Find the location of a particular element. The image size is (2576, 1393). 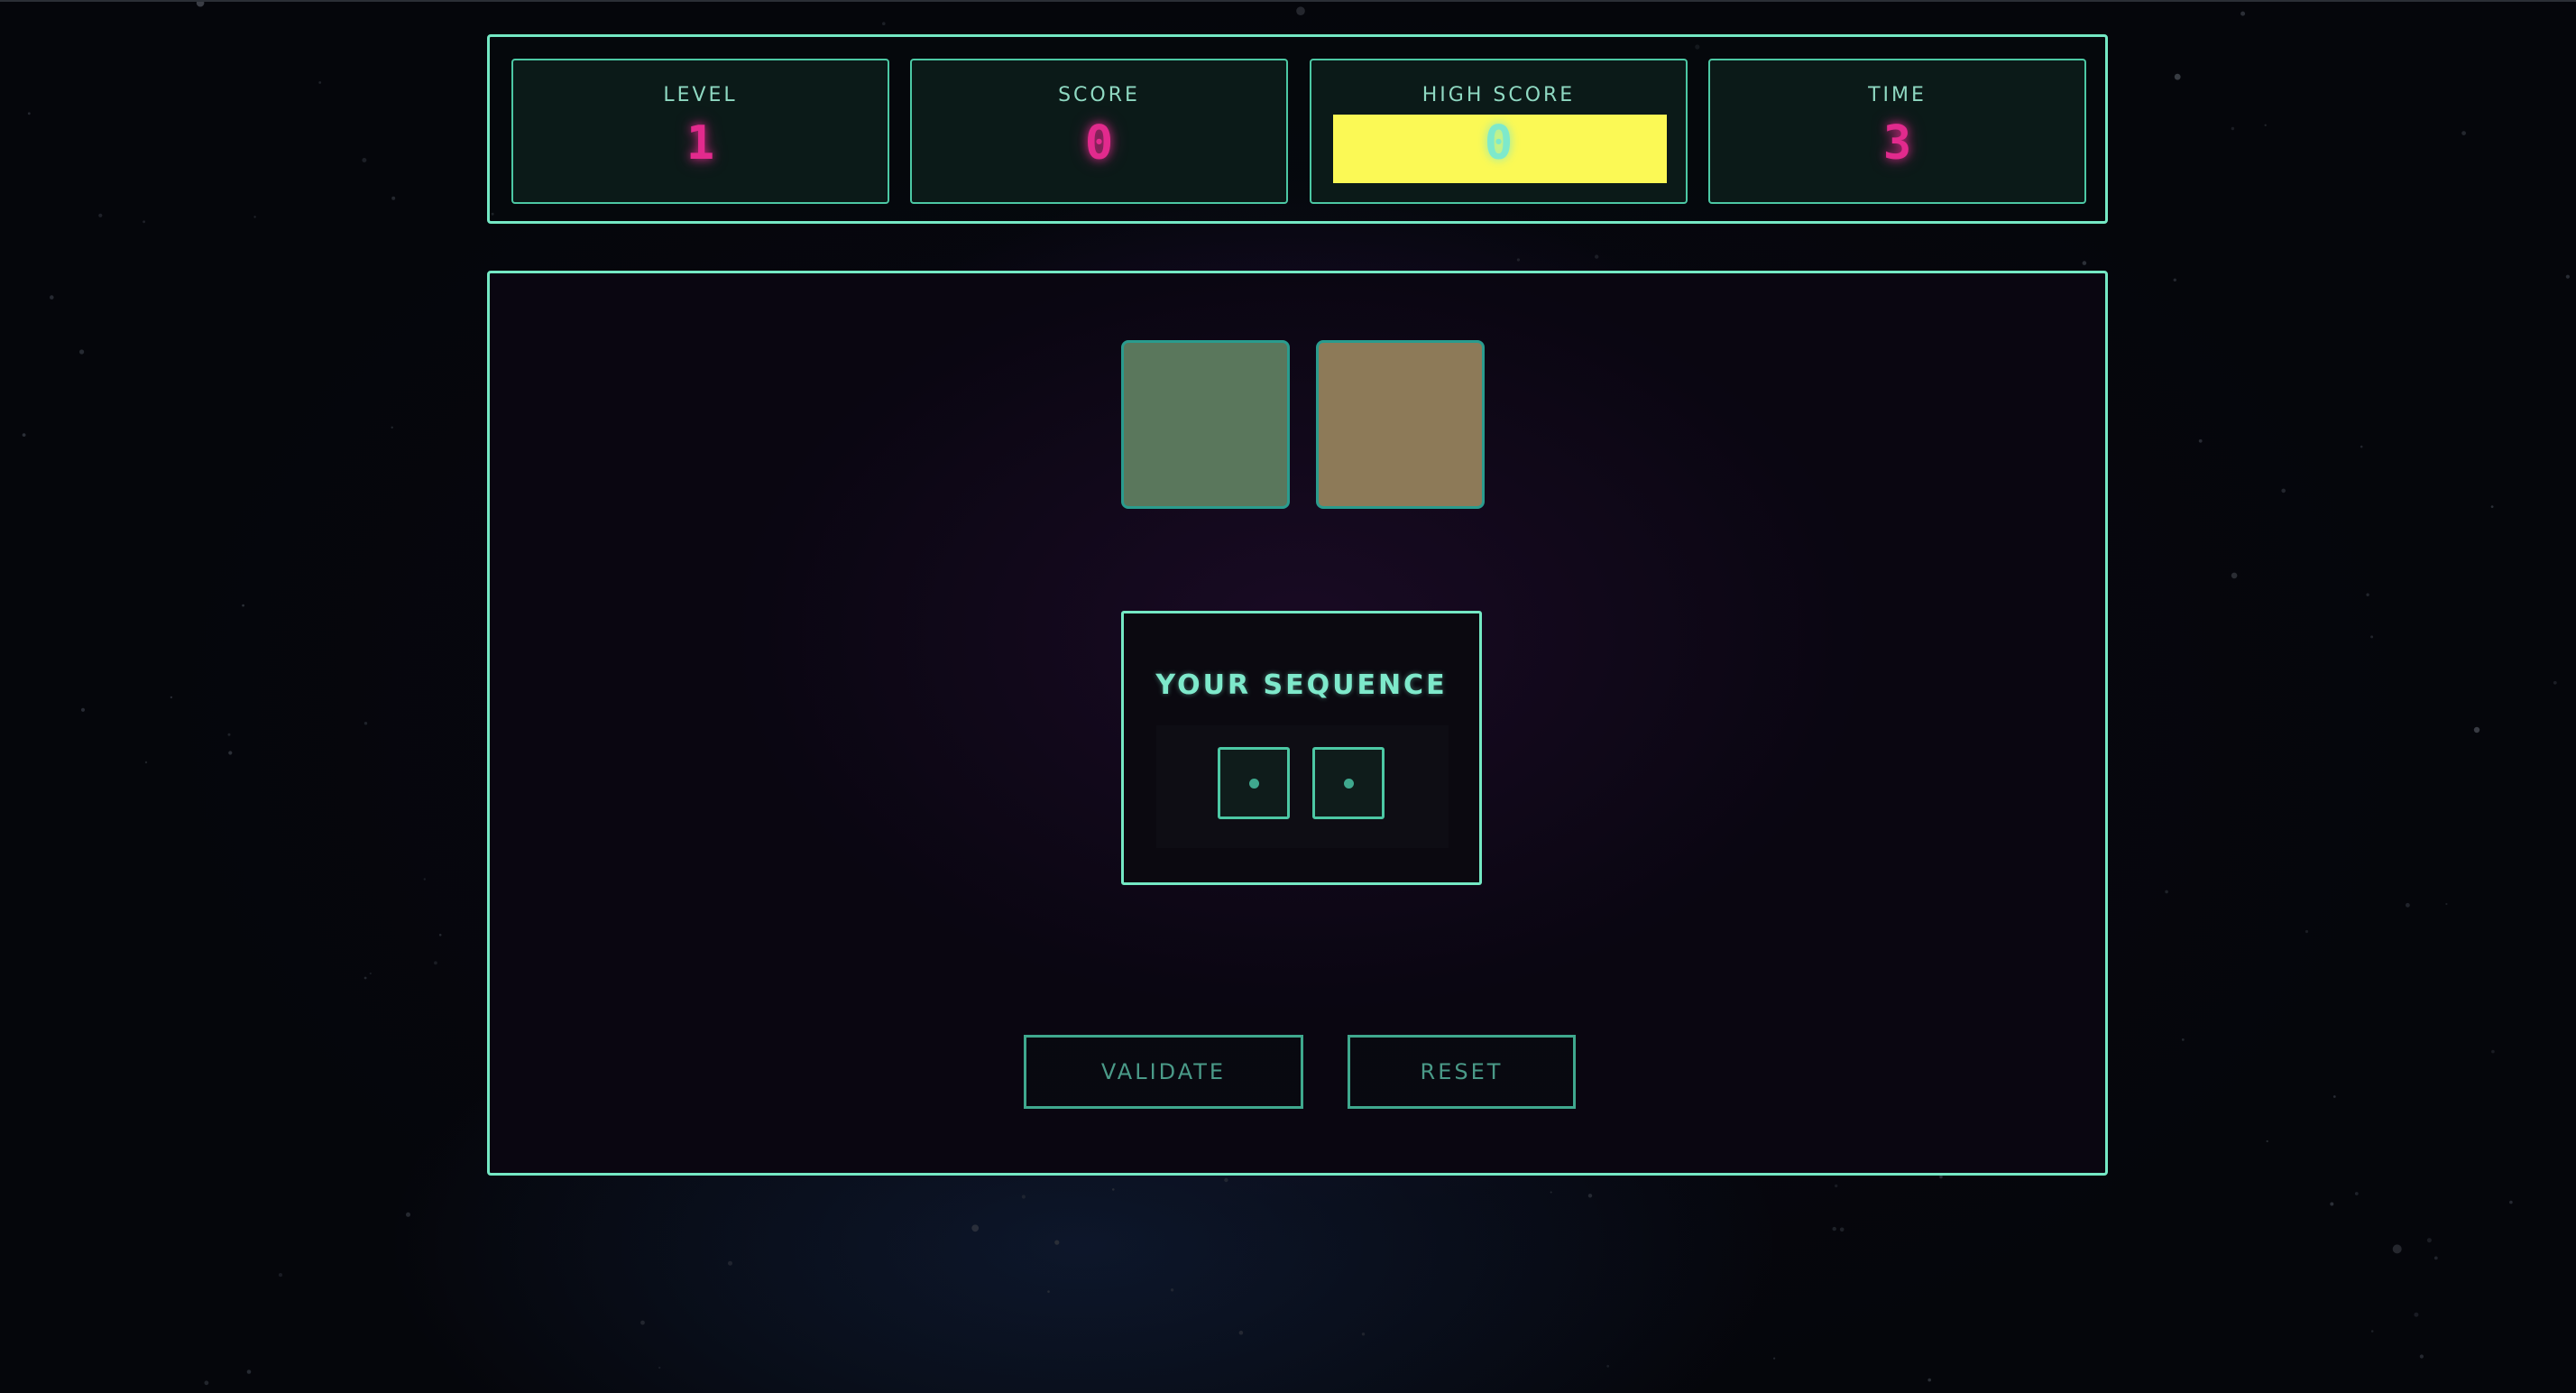

high-score-label: HIGH SCORE is located at coordinates (1498, 95).